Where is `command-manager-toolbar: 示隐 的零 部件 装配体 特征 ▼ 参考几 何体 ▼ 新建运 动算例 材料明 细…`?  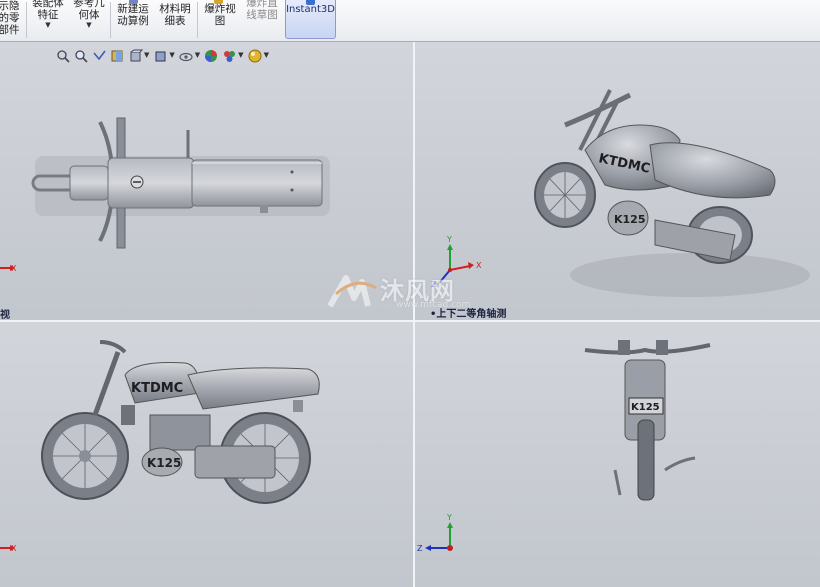
command-manager-toolbar: 示隐 的零 部件 装配体 特征 ▼ 参考几 何体 ▼ 新建运 动算例 材料明 细… is located at coordinates (410, 21).